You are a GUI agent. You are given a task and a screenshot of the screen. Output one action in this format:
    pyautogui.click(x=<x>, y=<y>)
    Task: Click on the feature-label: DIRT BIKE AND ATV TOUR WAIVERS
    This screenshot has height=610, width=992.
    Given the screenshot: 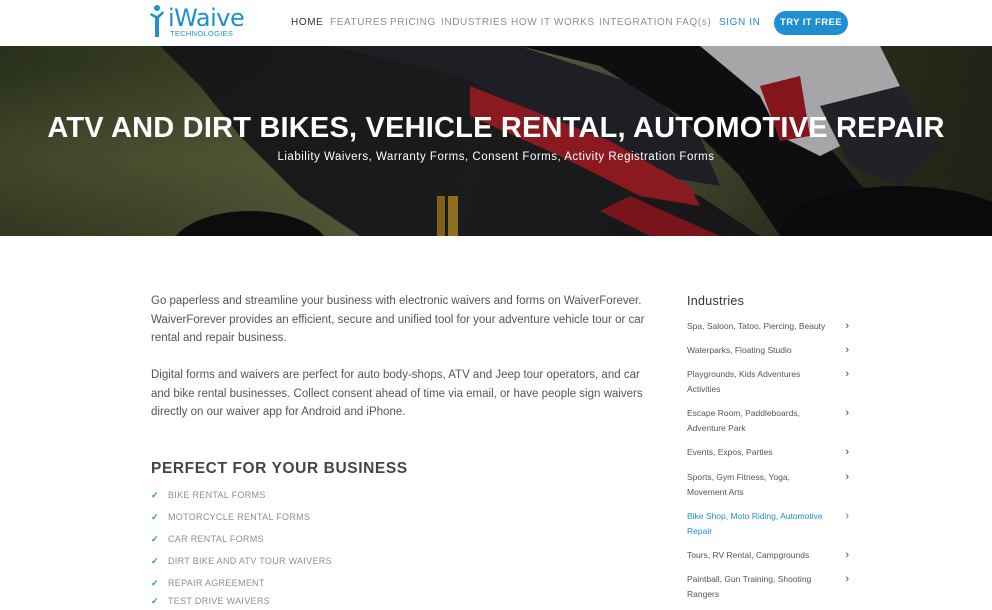 What is the action you would take?
    pyautogui.click(x=250, y=561)
    